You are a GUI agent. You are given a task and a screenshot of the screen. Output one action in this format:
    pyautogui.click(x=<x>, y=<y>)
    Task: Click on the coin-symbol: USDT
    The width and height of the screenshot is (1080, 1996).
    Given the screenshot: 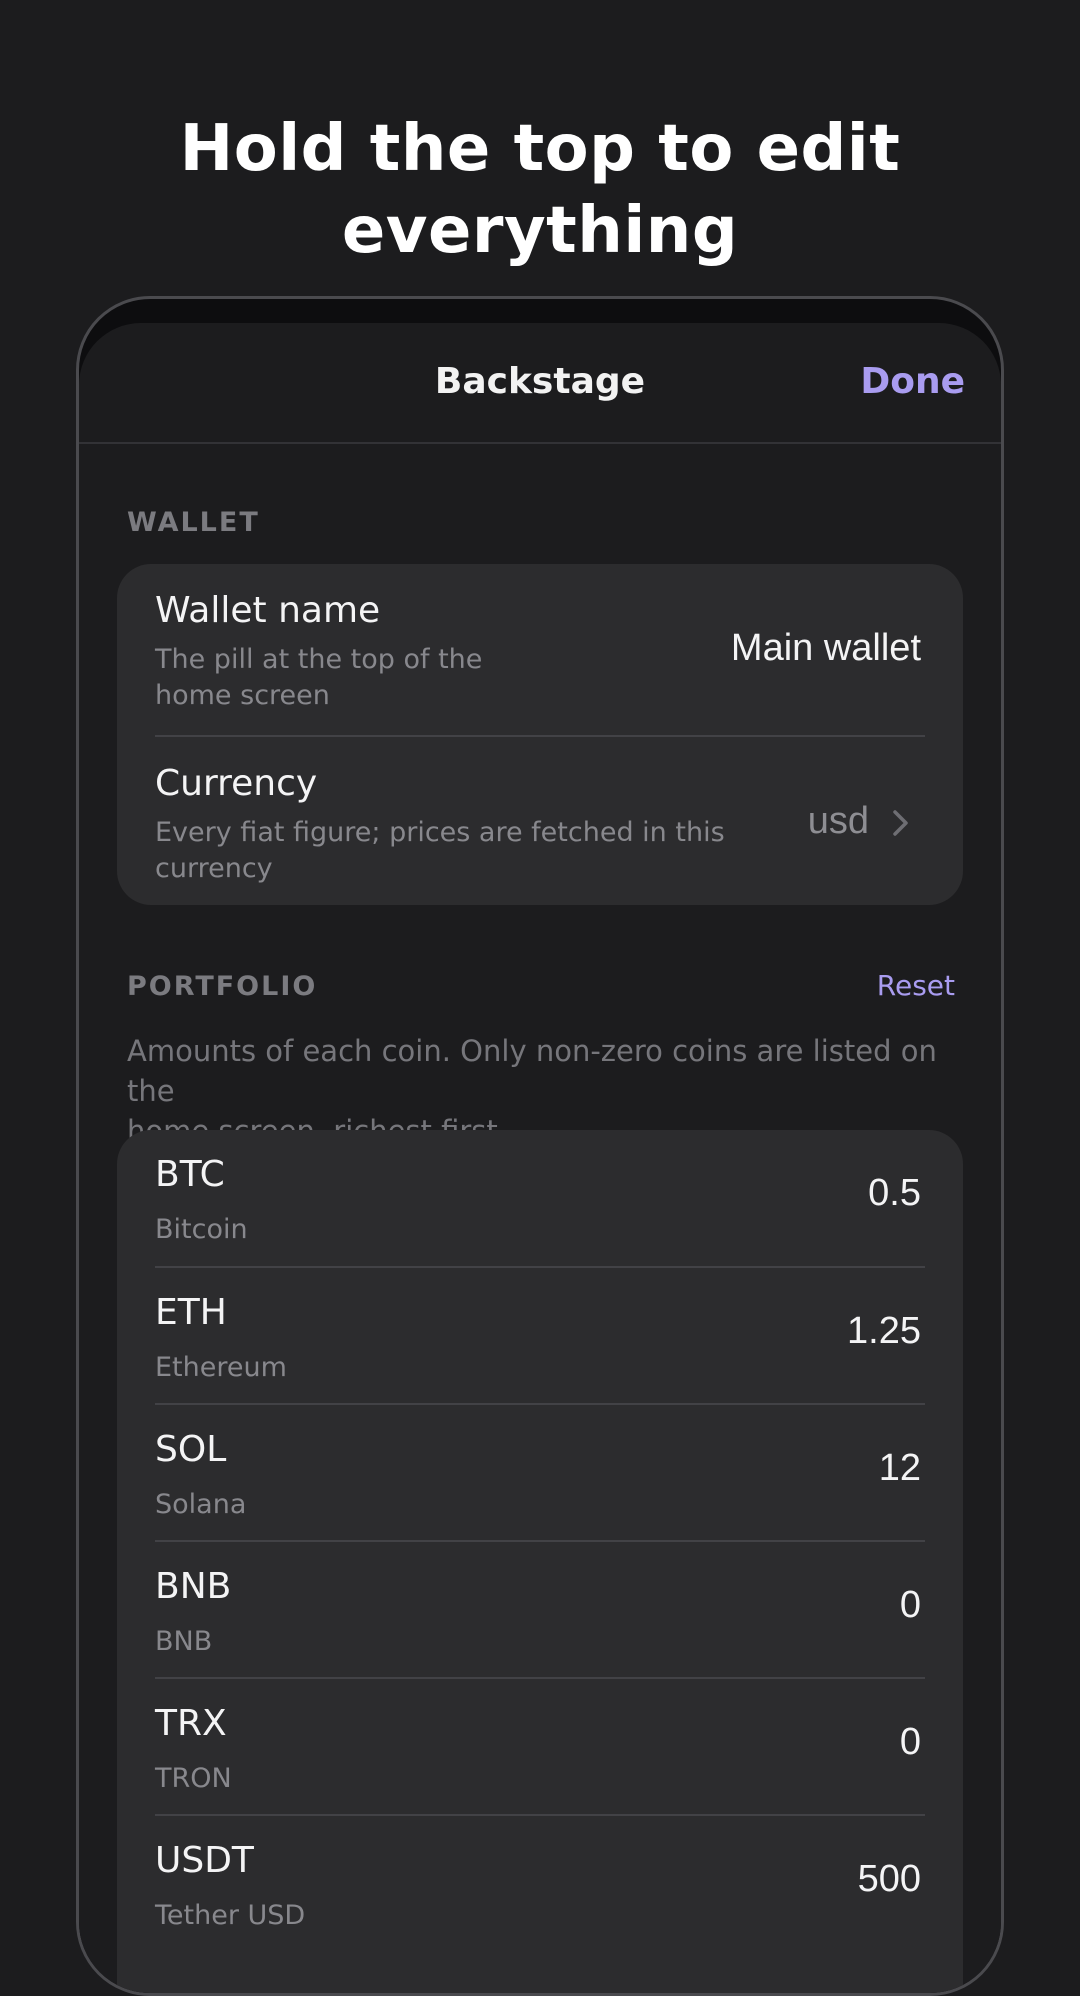 What is the action you would take?
    pyautogui.click(x=204, y=1860)
    